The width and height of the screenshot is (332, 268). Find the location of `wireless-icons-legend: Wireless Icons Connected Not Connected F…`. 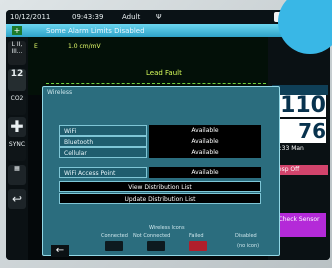

wireless-icons-legend: Wireless Icons Connected Not Connected F… is located at coordinates (161, 238).